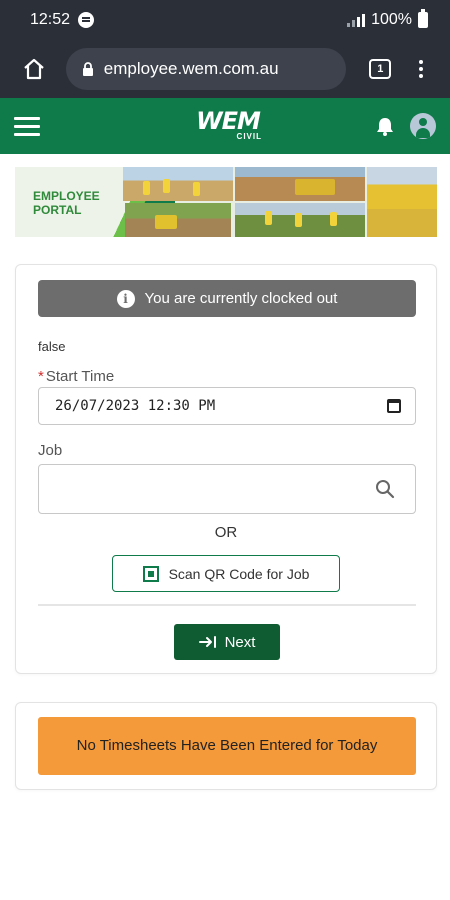 This screenshot has height=900, width=450. I want to click on banner-title: EMPLOYEE PORTAL, so click(66, 203).